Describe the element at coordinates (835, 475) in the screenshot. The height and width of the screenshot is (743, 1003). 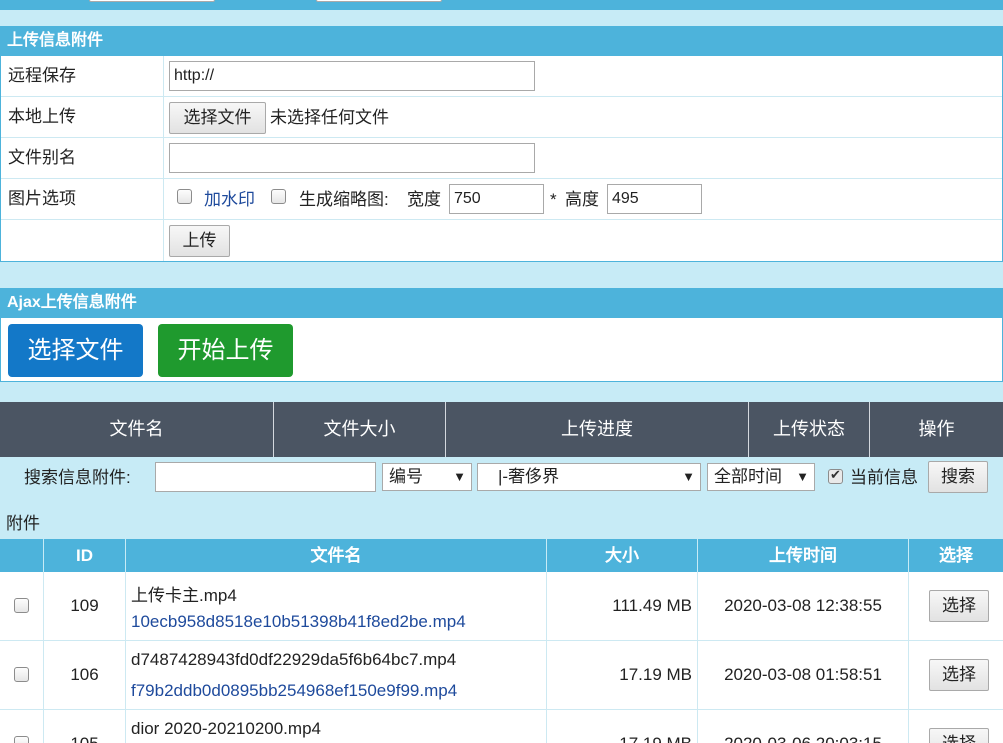
I see `current-info-checkbox` at that location.